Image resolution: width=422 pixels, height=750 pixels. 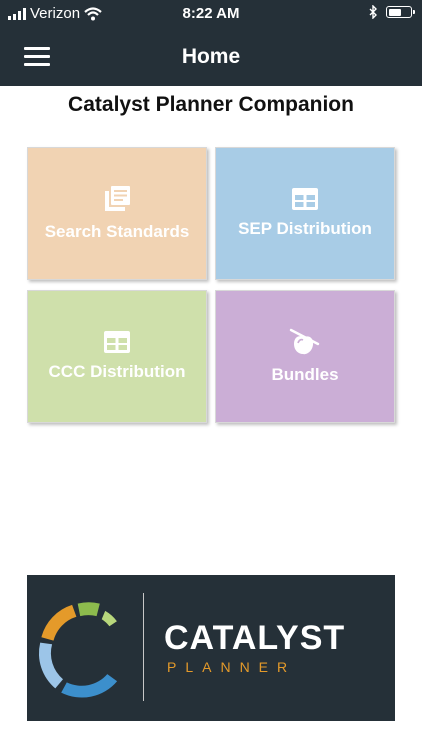 What do you see at coordinates (373, 12) in the screenshot?
I see `bluetooth-icon` at bounding box center [373, 12].